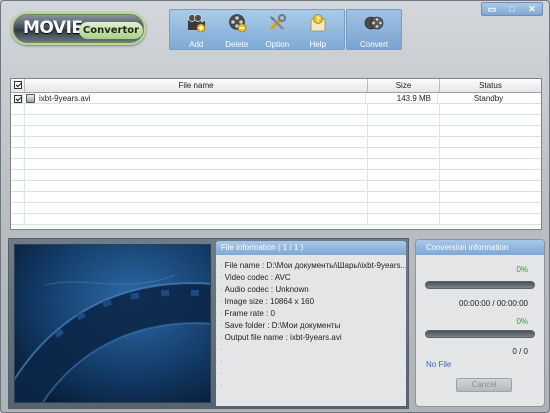  I want to click on add-button: Add, so click(196, 29).